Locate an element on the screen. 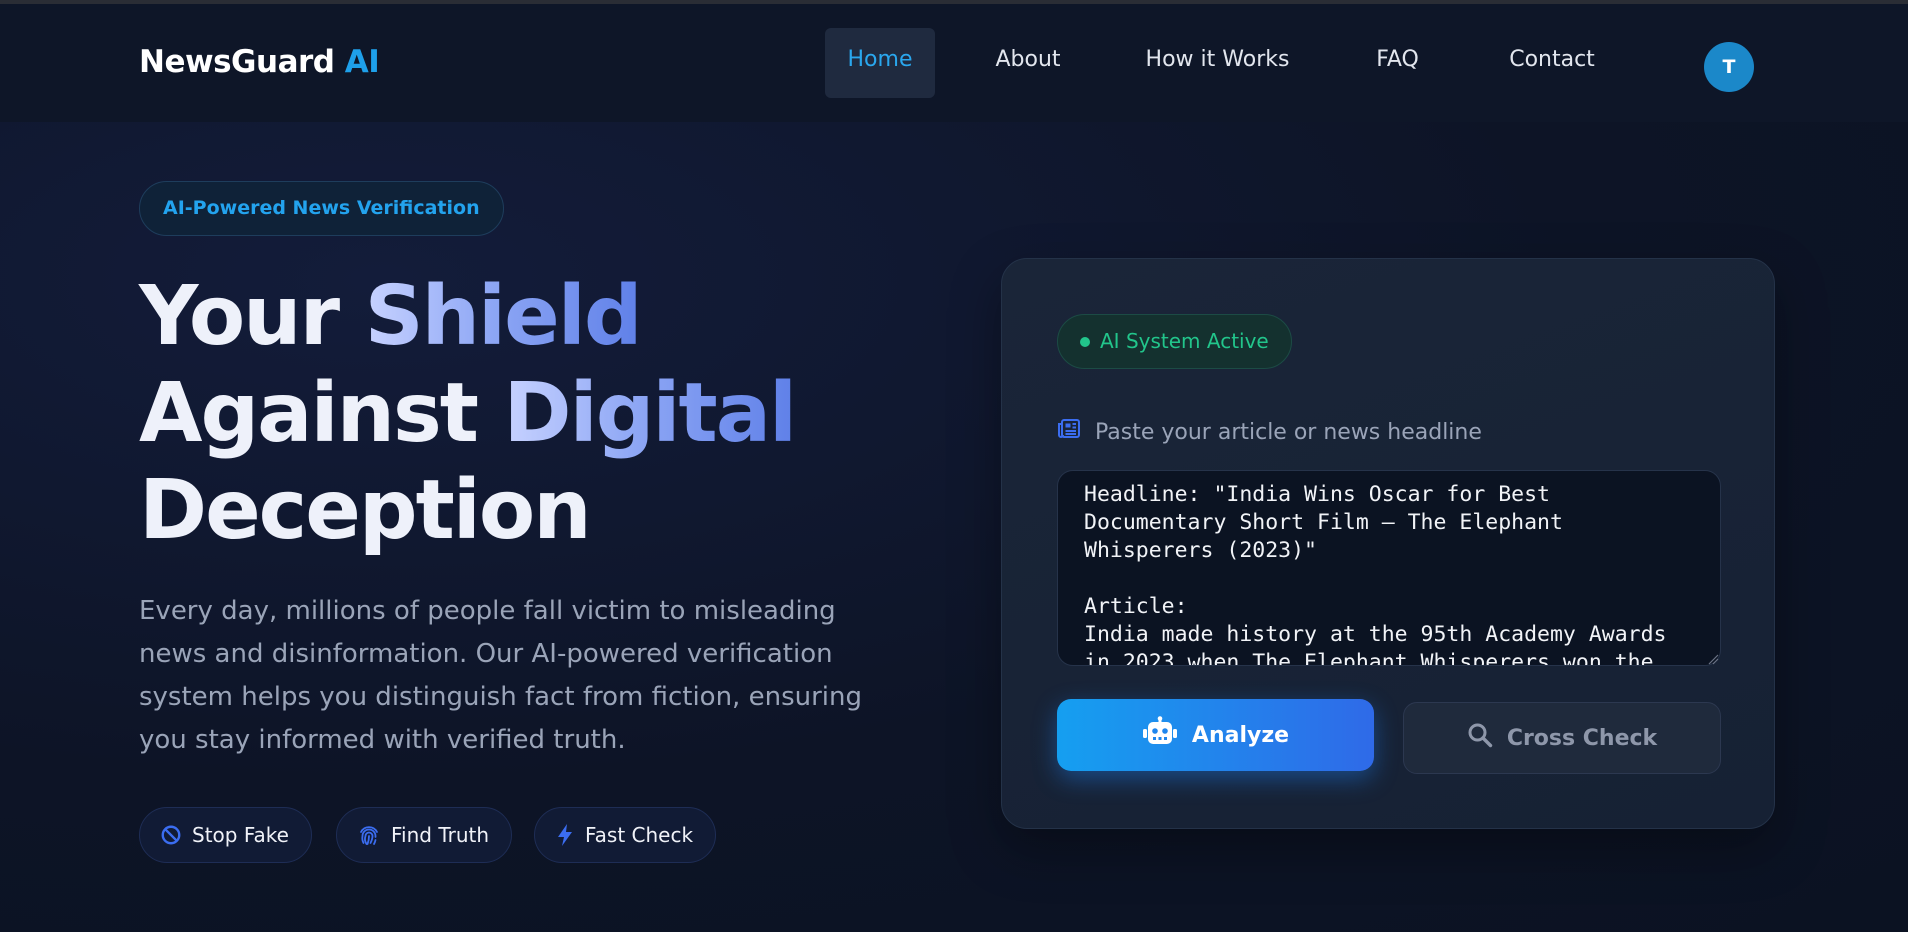 This screenshot has height=932, width=1908. chip-fast-check: Fast Check is located at coordinates (625, 835).